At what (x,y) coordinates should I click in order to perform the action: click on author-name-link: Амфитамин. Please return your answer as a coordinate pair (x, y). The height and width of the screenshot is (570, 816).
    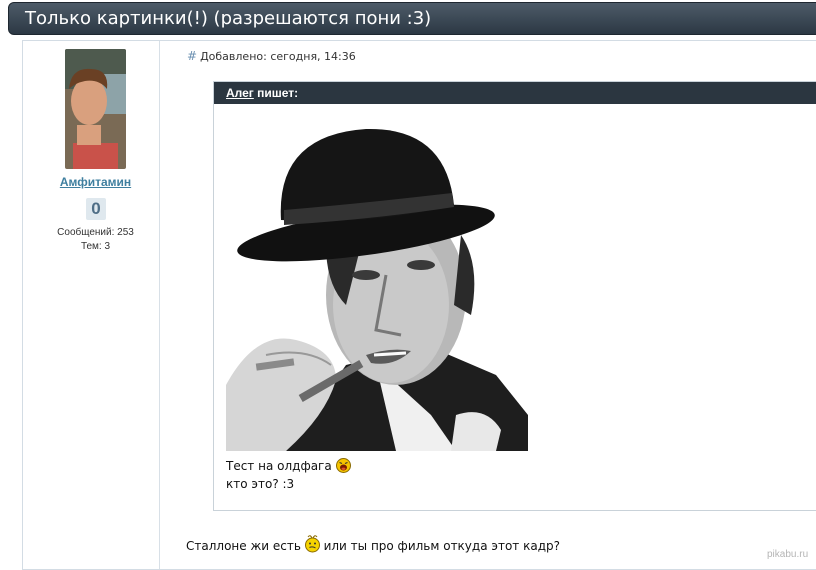
    Looking at the image, I should click on (95, 182).